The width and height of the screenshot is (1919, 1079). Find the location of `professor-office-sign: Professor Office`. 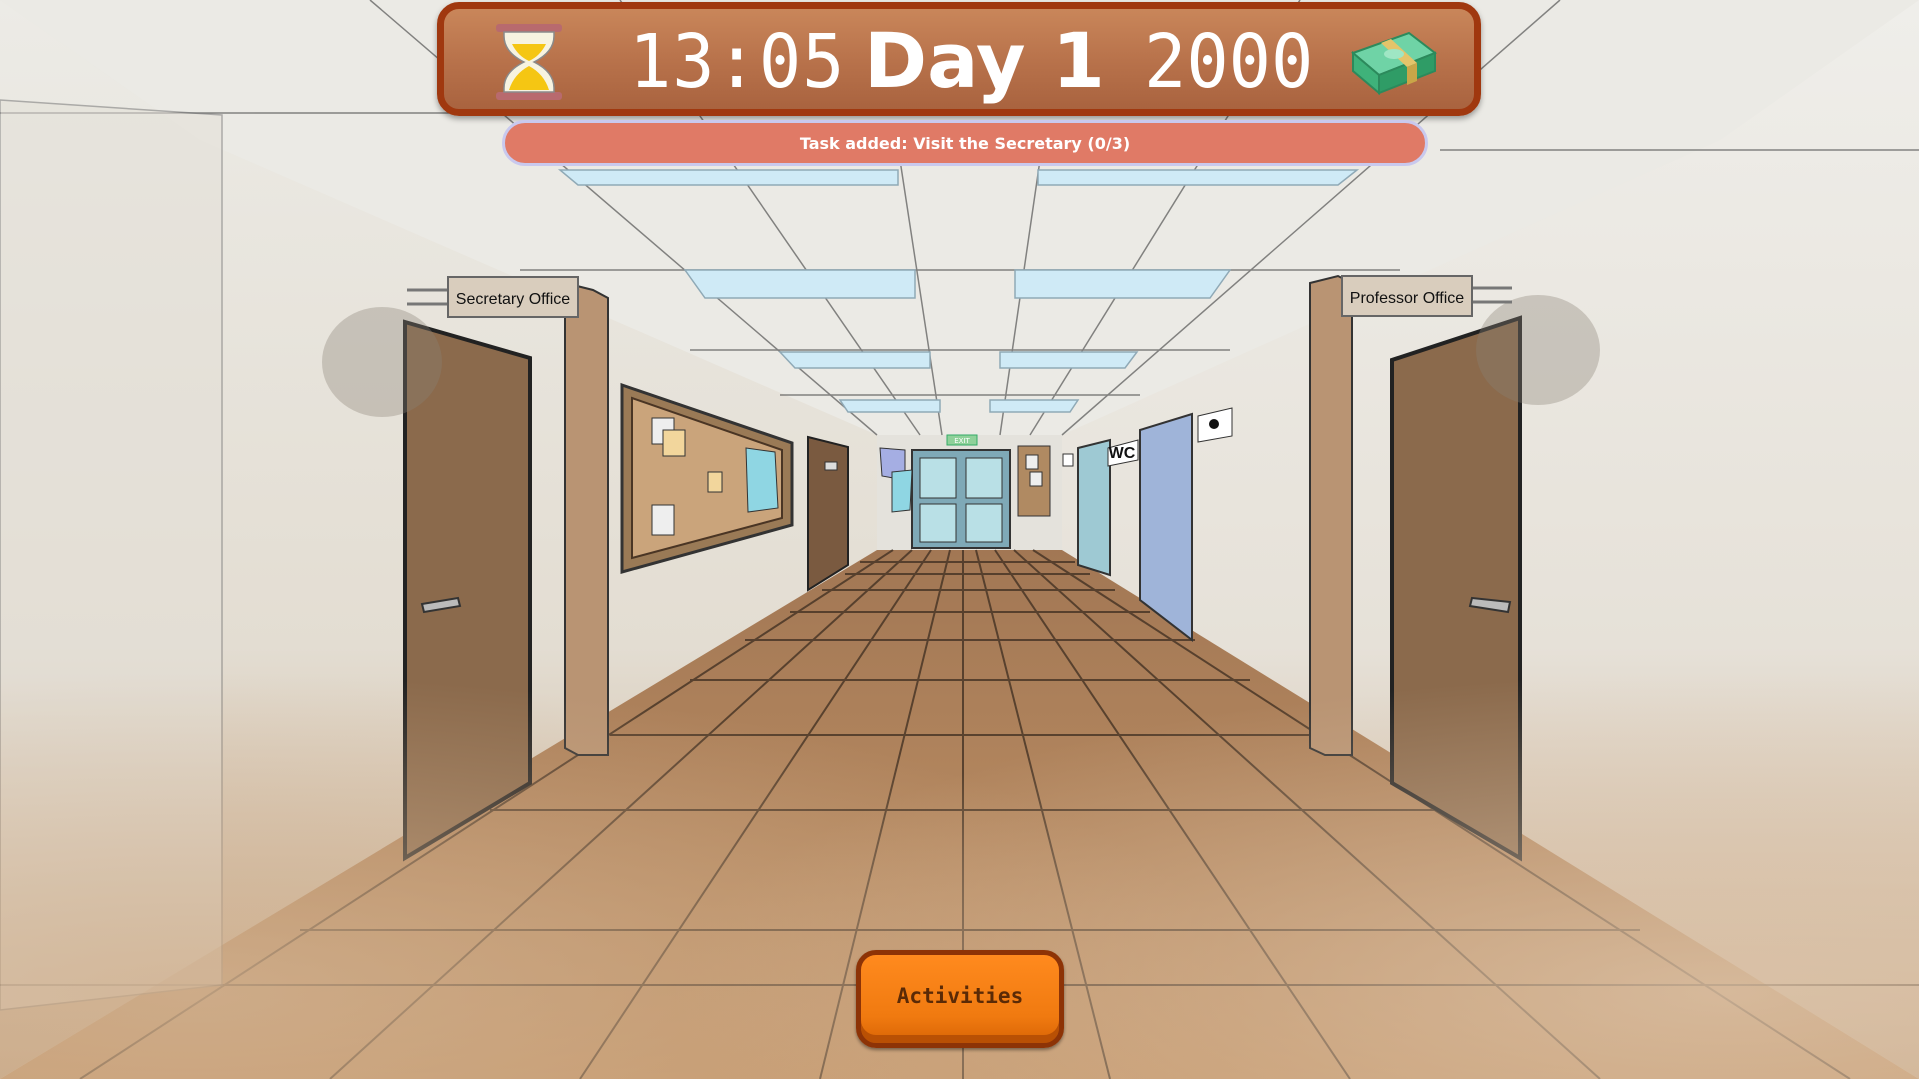

professor-office-sign: Professor Office is located at coordinates (1407, 298).